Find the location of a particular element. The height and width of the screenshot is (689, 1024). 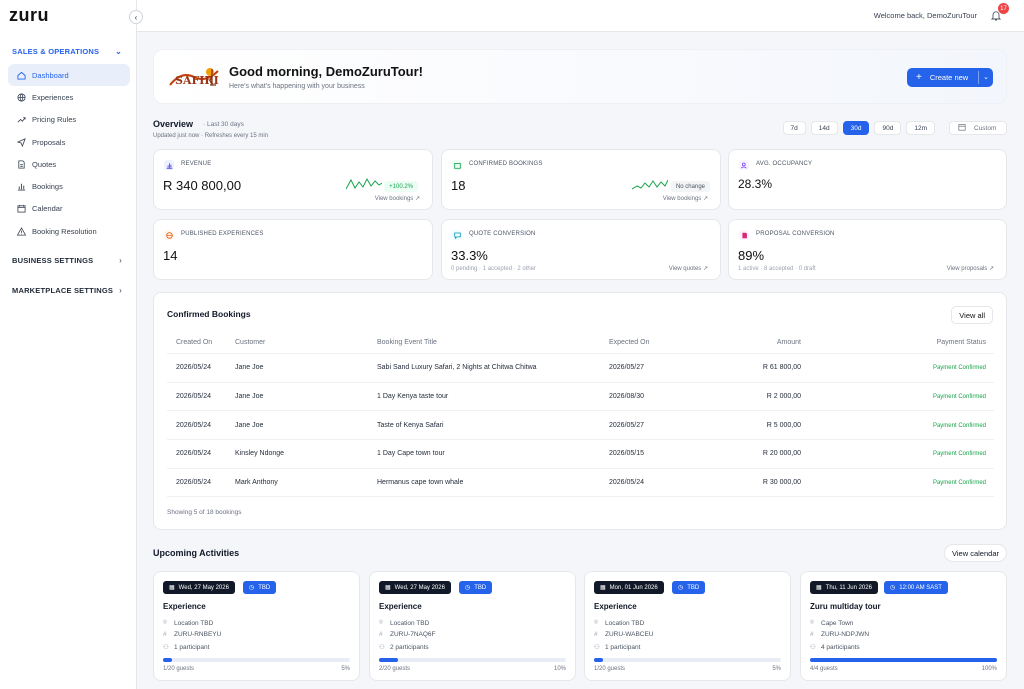

sidebar-item-label: Proposals is located at coordinates (49, 142).